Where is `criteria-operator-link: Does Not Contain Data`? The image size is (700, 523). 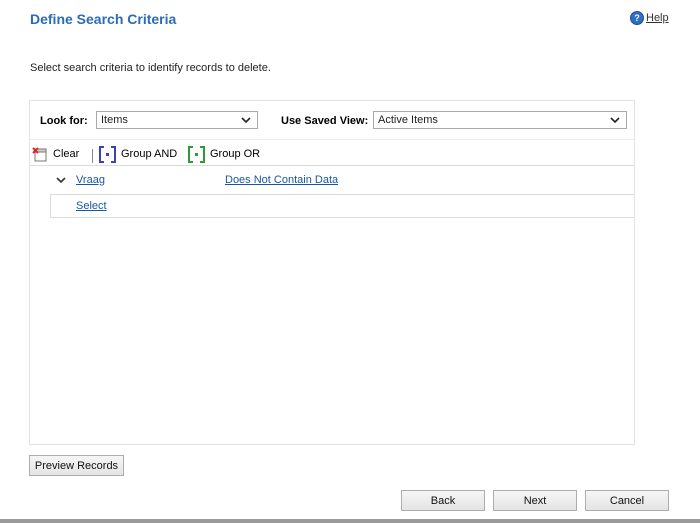 criteria-operator-link: Does Not Contain Data is located at coordinates (281, 180).